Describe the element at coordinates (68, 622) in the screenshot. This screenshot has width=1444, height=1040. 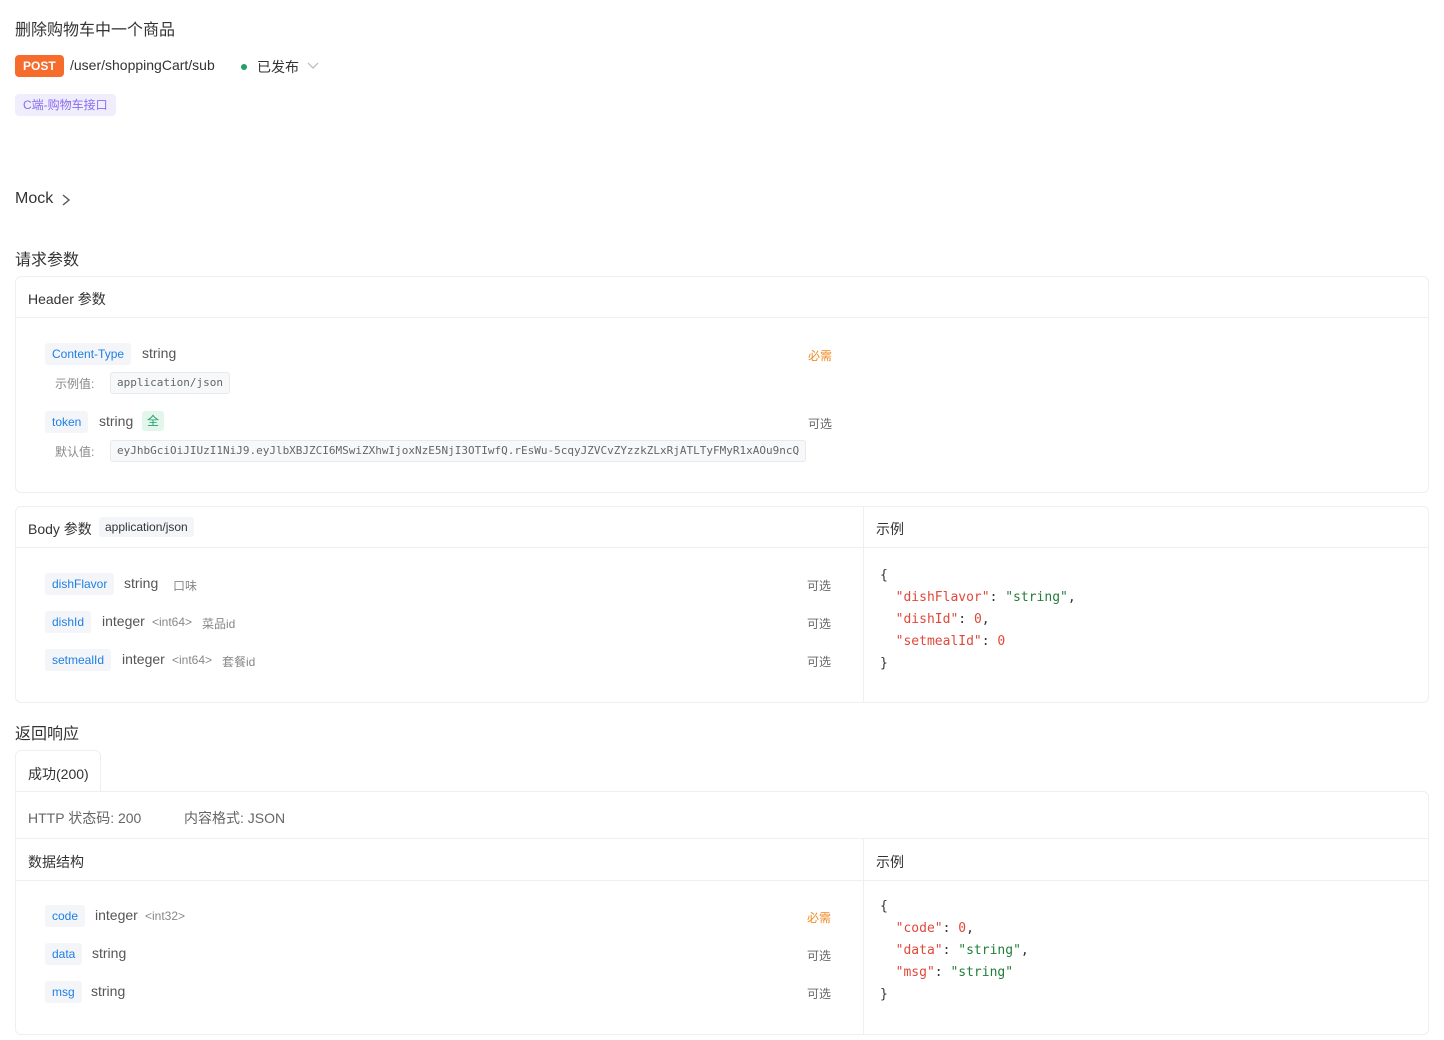
I see `param-name-dishid: dishId` at that location.